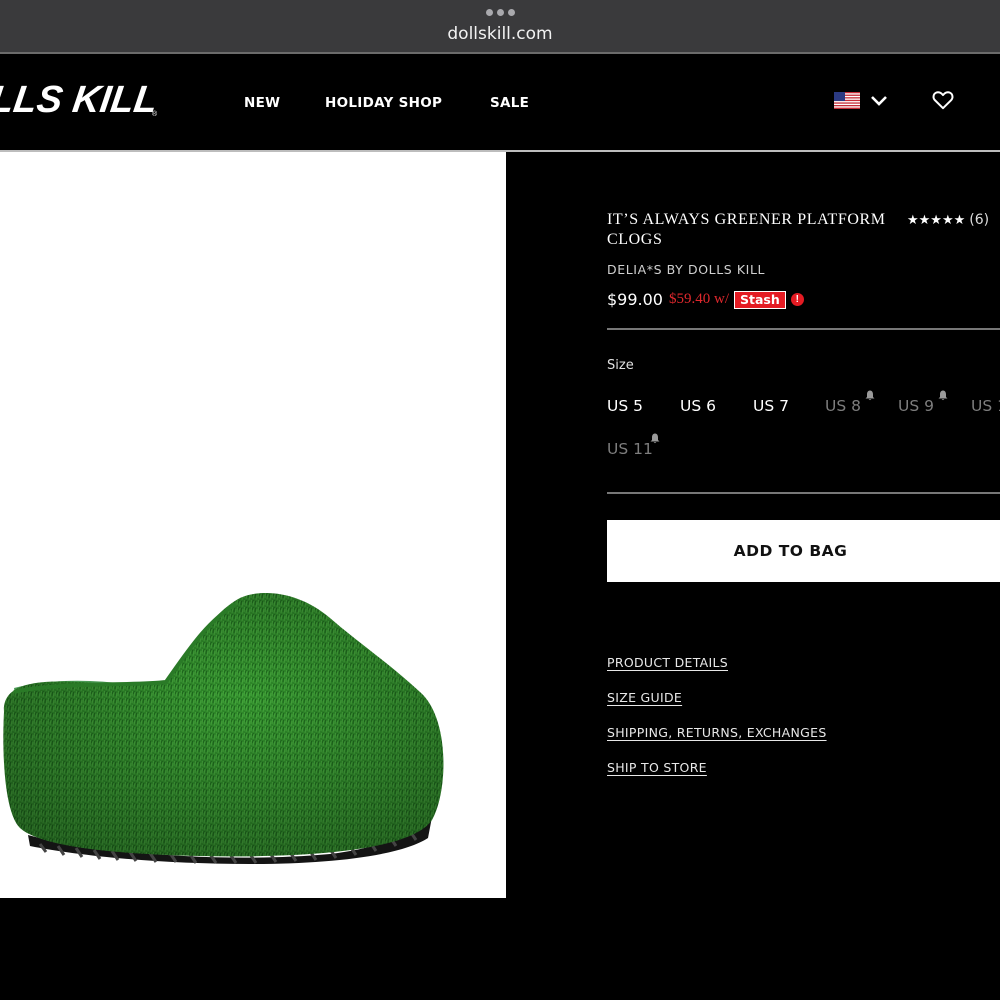  I want to click on heart-icon, so click(943, 100).